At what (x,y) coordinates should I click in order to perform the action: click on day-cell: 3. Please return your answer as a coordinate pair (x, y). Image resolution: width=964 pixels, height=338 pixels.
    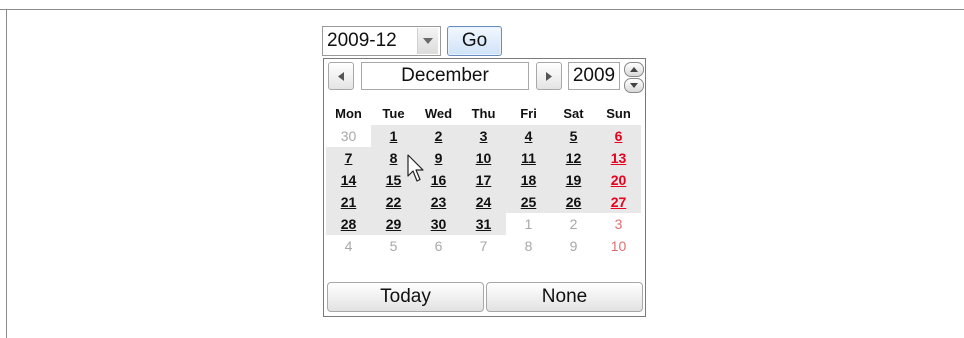
    Looking at the image, I should click on (483, 136).